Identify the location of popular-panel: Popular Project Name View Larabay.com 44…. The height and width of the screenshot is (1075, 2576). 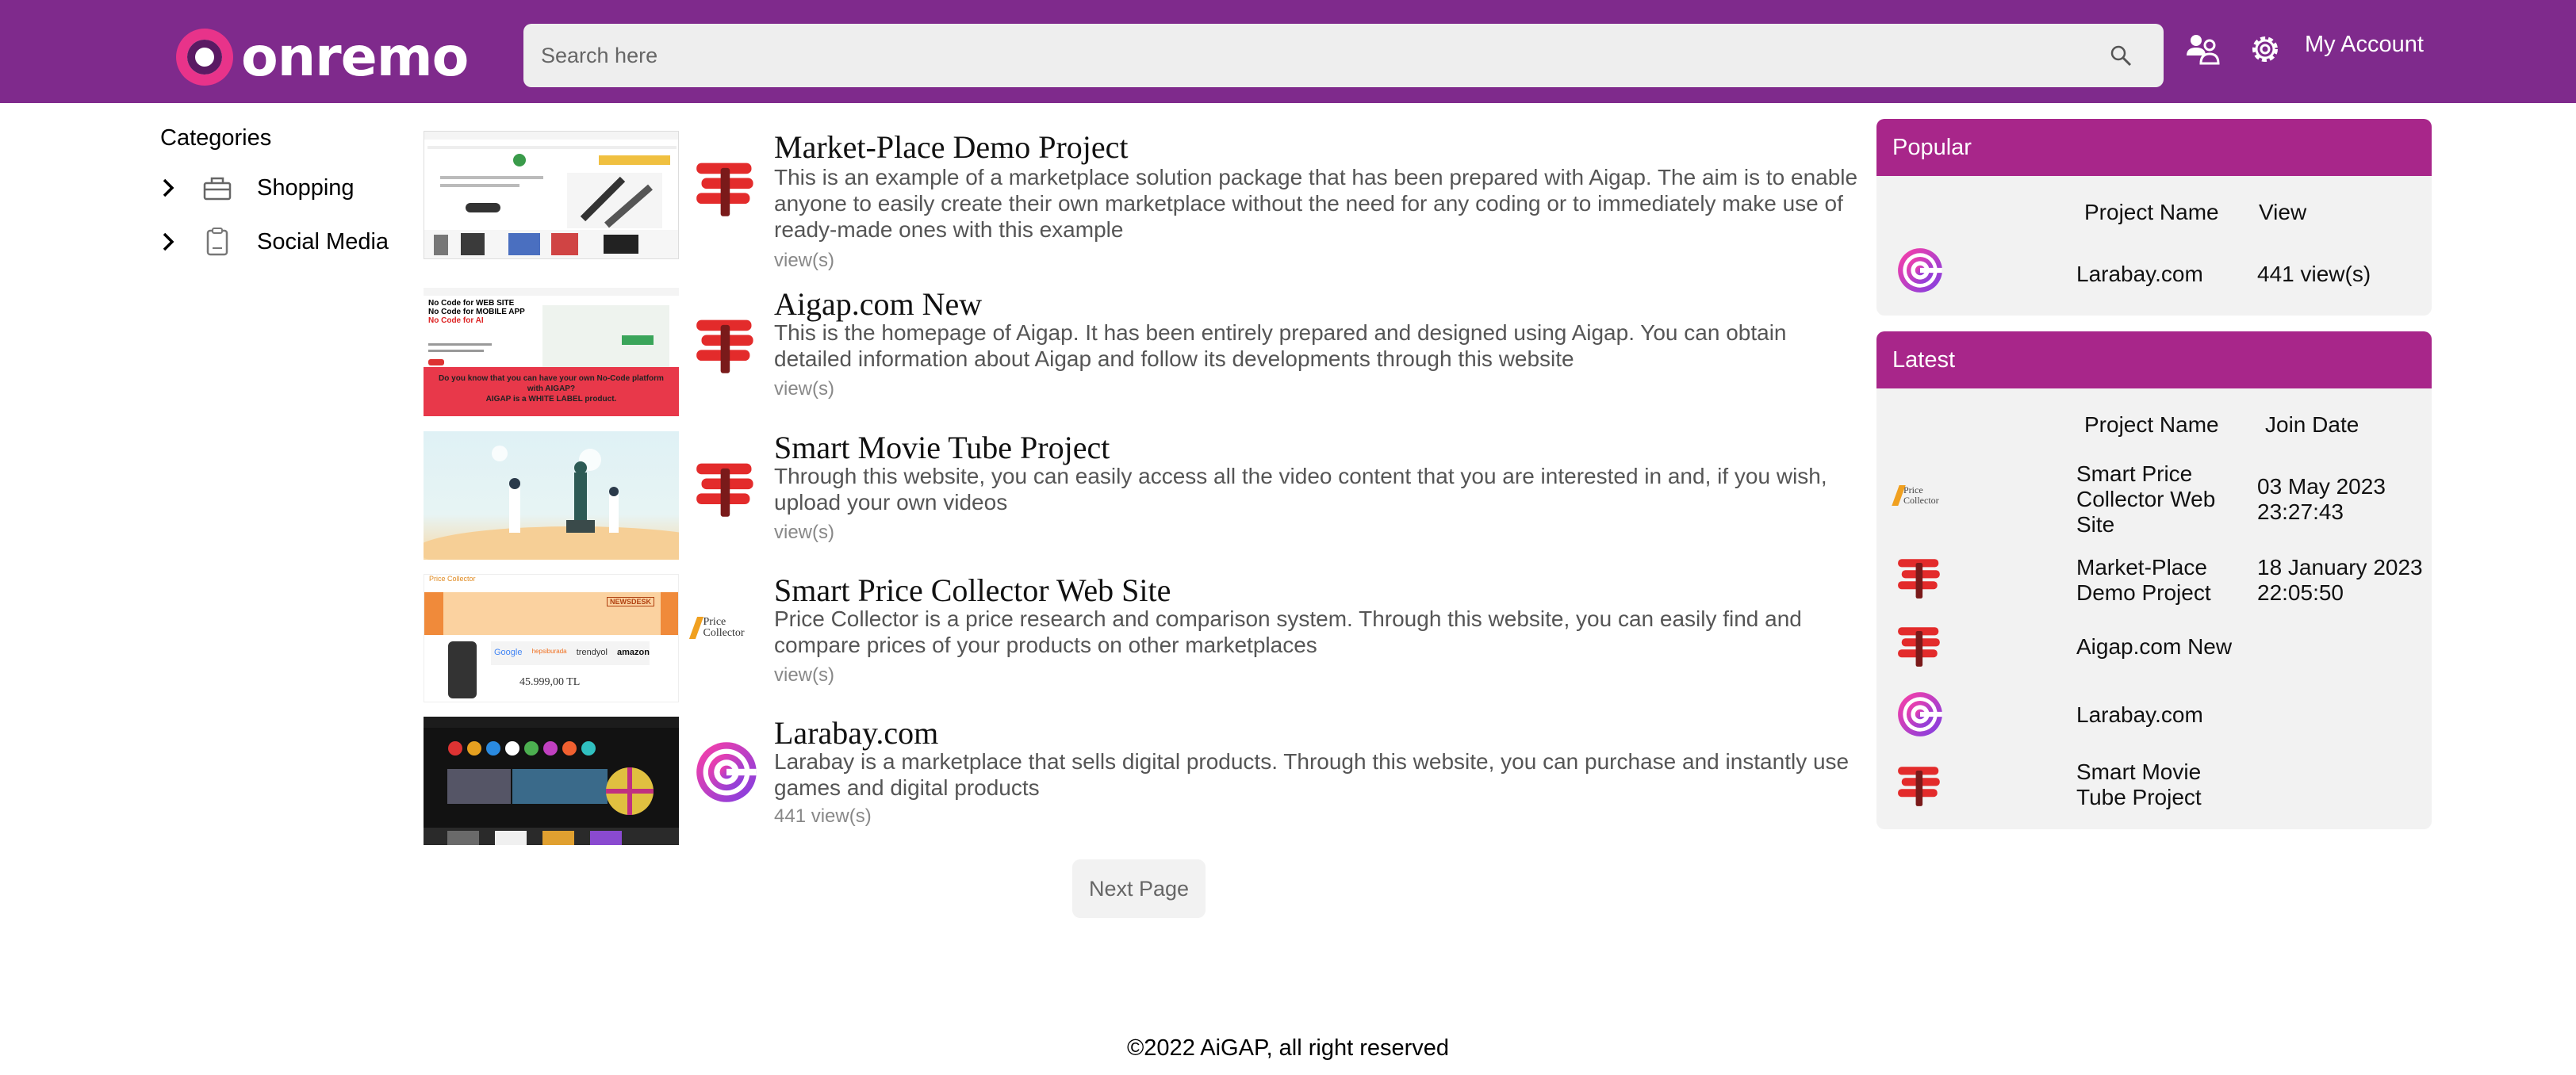
(2154, 218).